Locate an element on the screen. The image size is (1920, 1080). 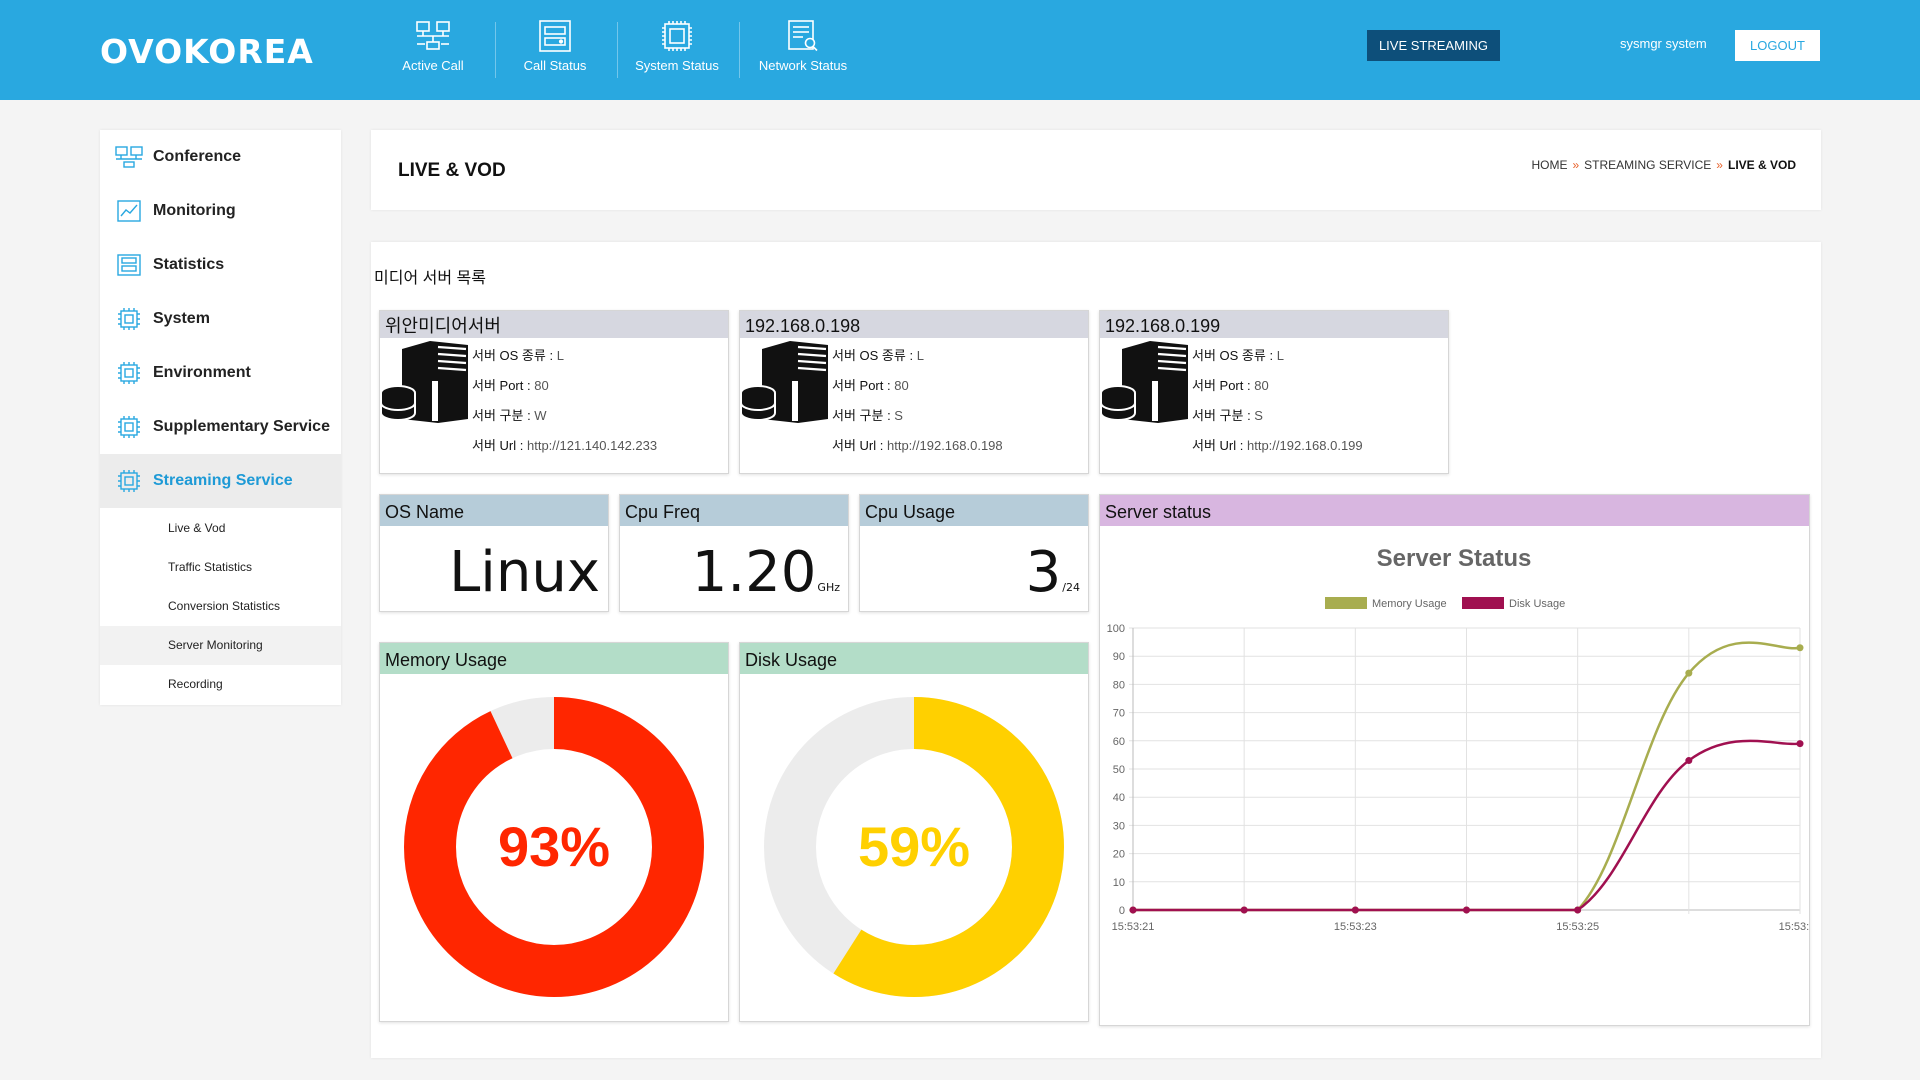
server-os-value: L is located at coordinates (560, 355).